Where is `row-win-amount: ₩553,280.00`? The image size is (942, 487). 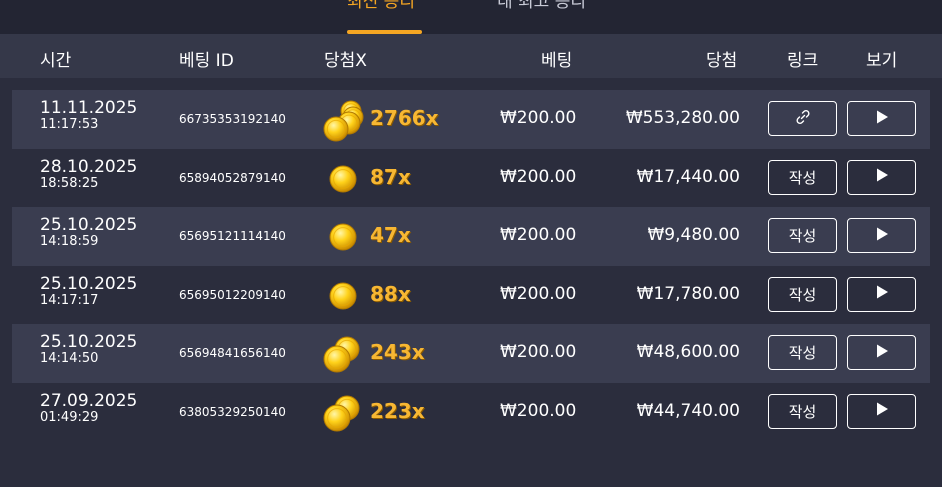 row-win-amount: ₩553,280.00 is located at coordinates (682, 118).